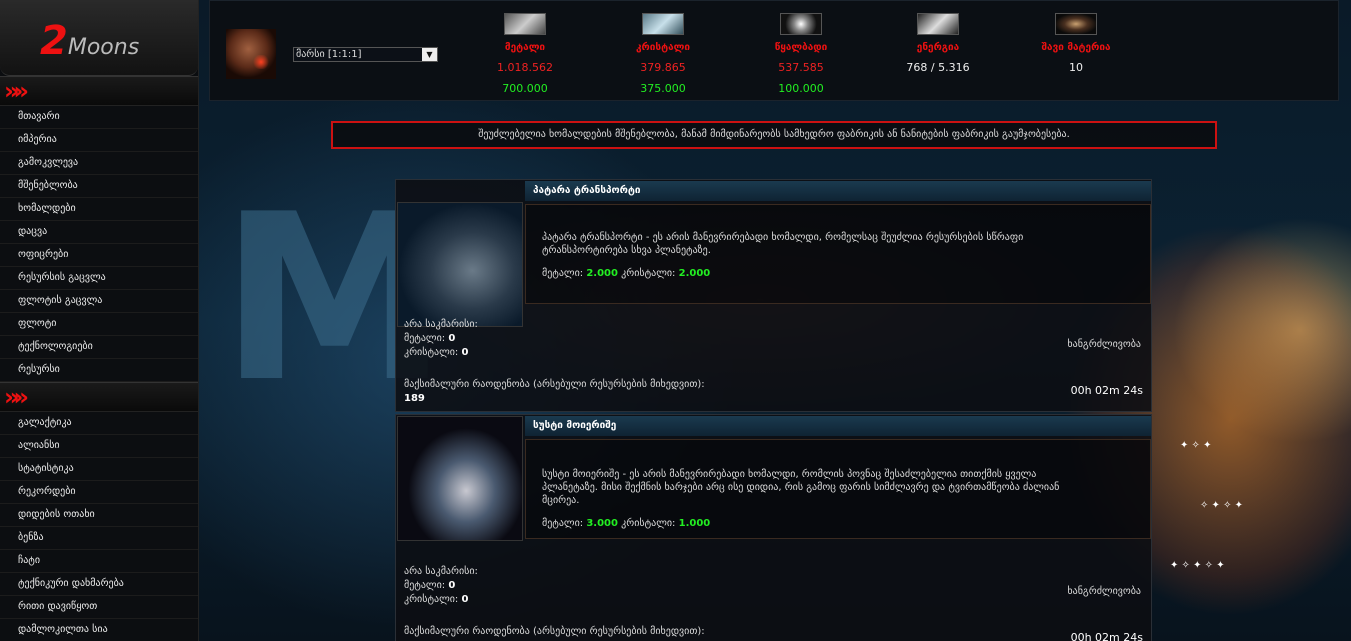 The image size is (1351, 641). I want to click on sidebar-item: რეკორდები, so click(99, 492).